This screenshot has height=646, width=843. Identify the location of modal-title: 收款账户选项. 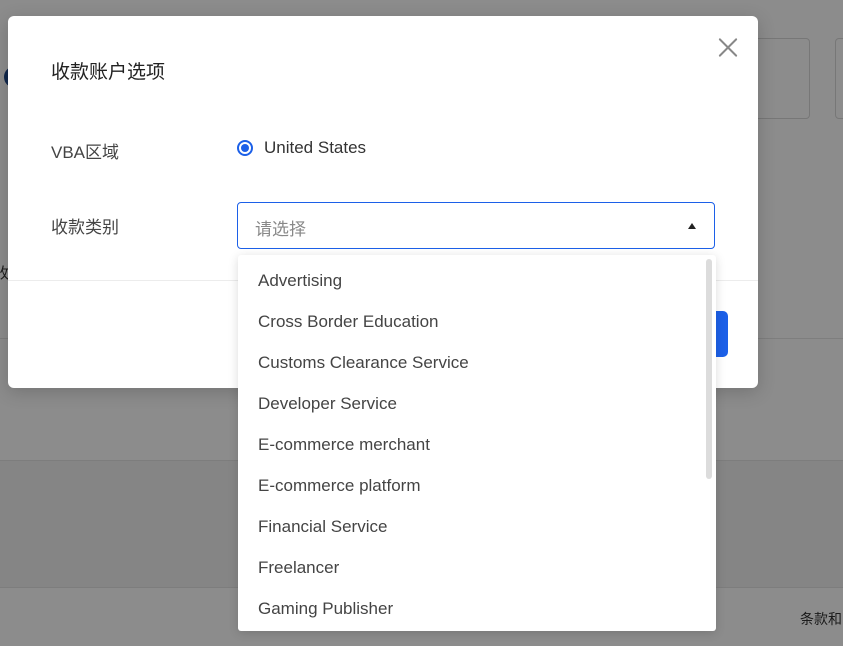
(108, 72).